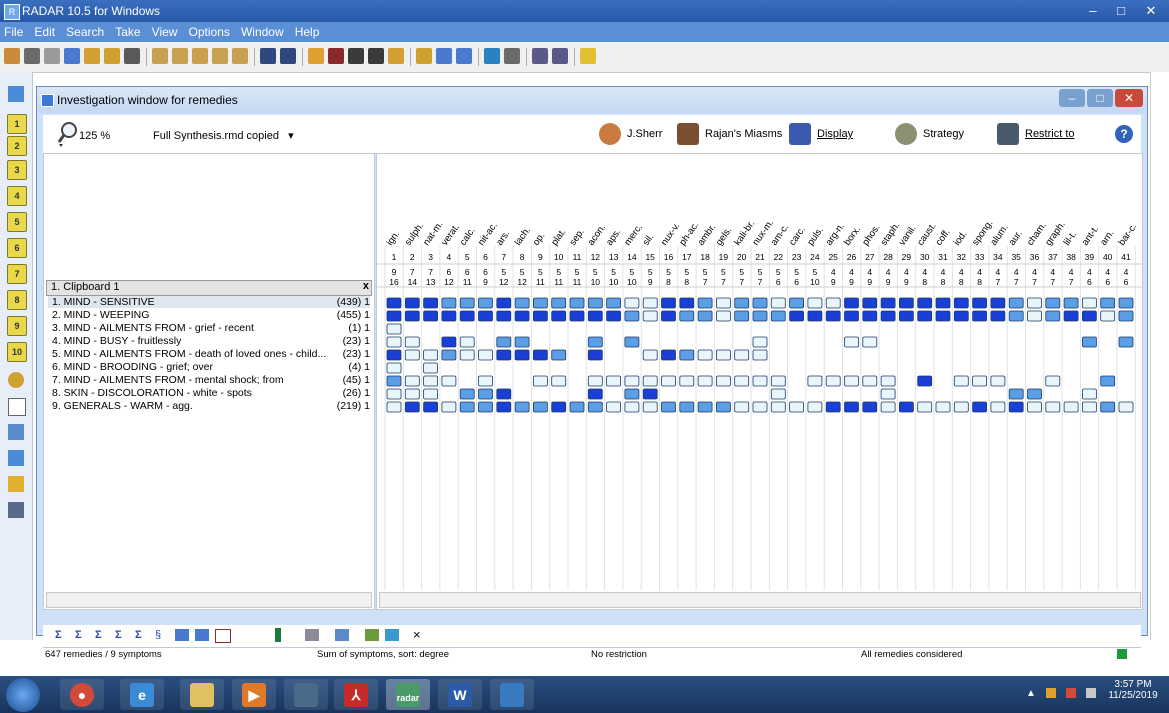 The image size is (1169, 713). What do you see at coordinates (127, 32) in the screenshot?
I see `menu-take: Take` at bounding box center [127, 32].